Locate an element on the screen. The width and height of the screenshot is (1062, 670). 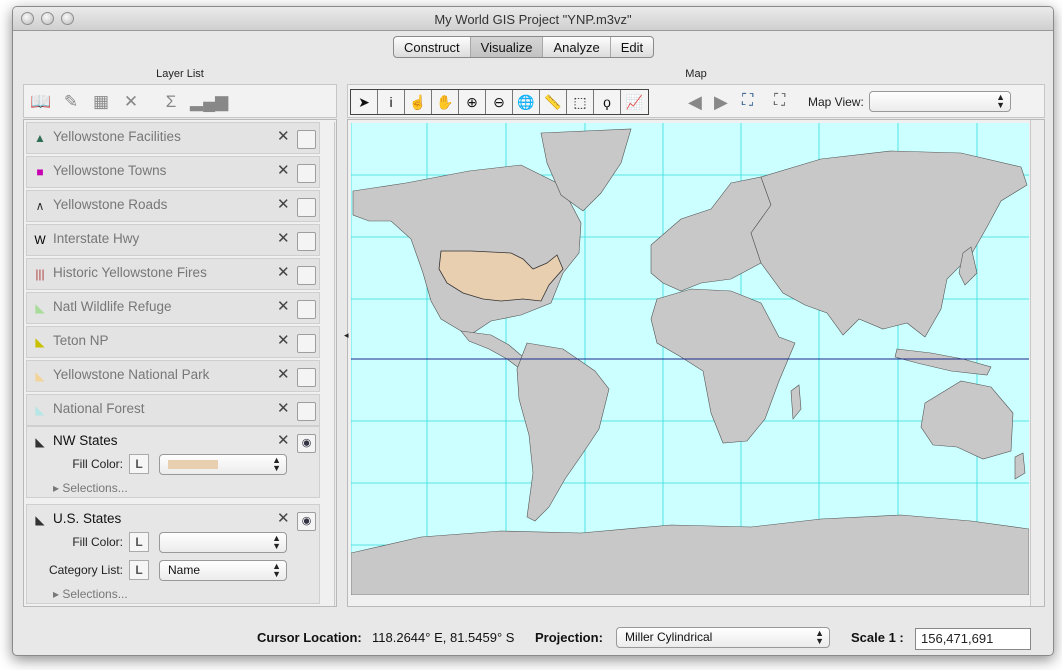
layer-name: U.S. States is located at coordinates (87, 518).